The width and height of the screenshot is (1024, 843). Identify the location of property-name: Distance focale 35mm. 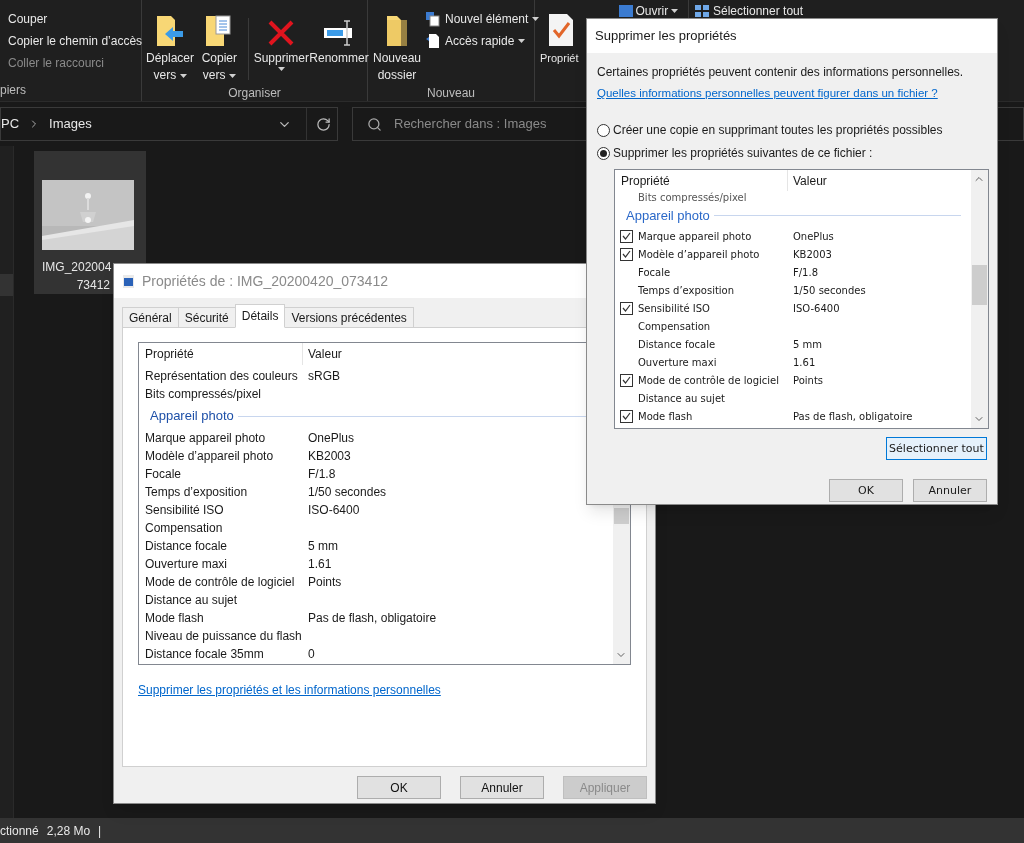
(204, 654).